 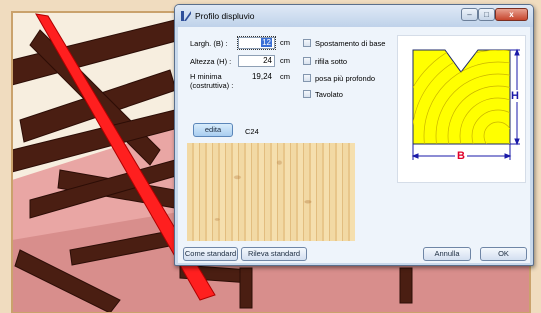 I want to click on boarding-label: Tavolato, so click(x=329, y=94).